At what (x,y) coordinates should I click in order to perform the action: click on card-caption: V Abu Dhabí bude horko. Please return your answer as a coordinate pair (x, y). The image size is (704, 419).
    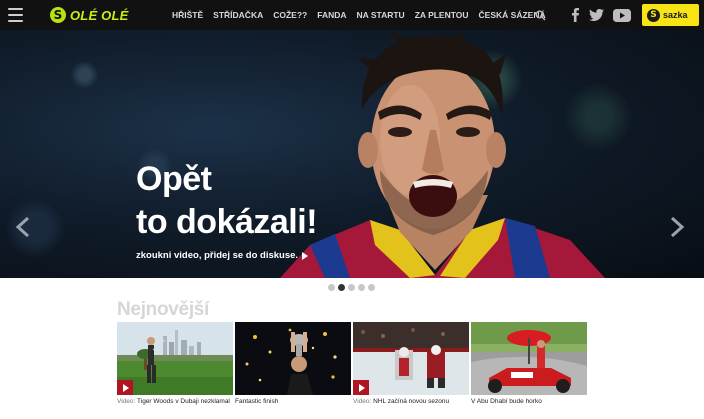
    Looking at the image, I should click on (529, 401).